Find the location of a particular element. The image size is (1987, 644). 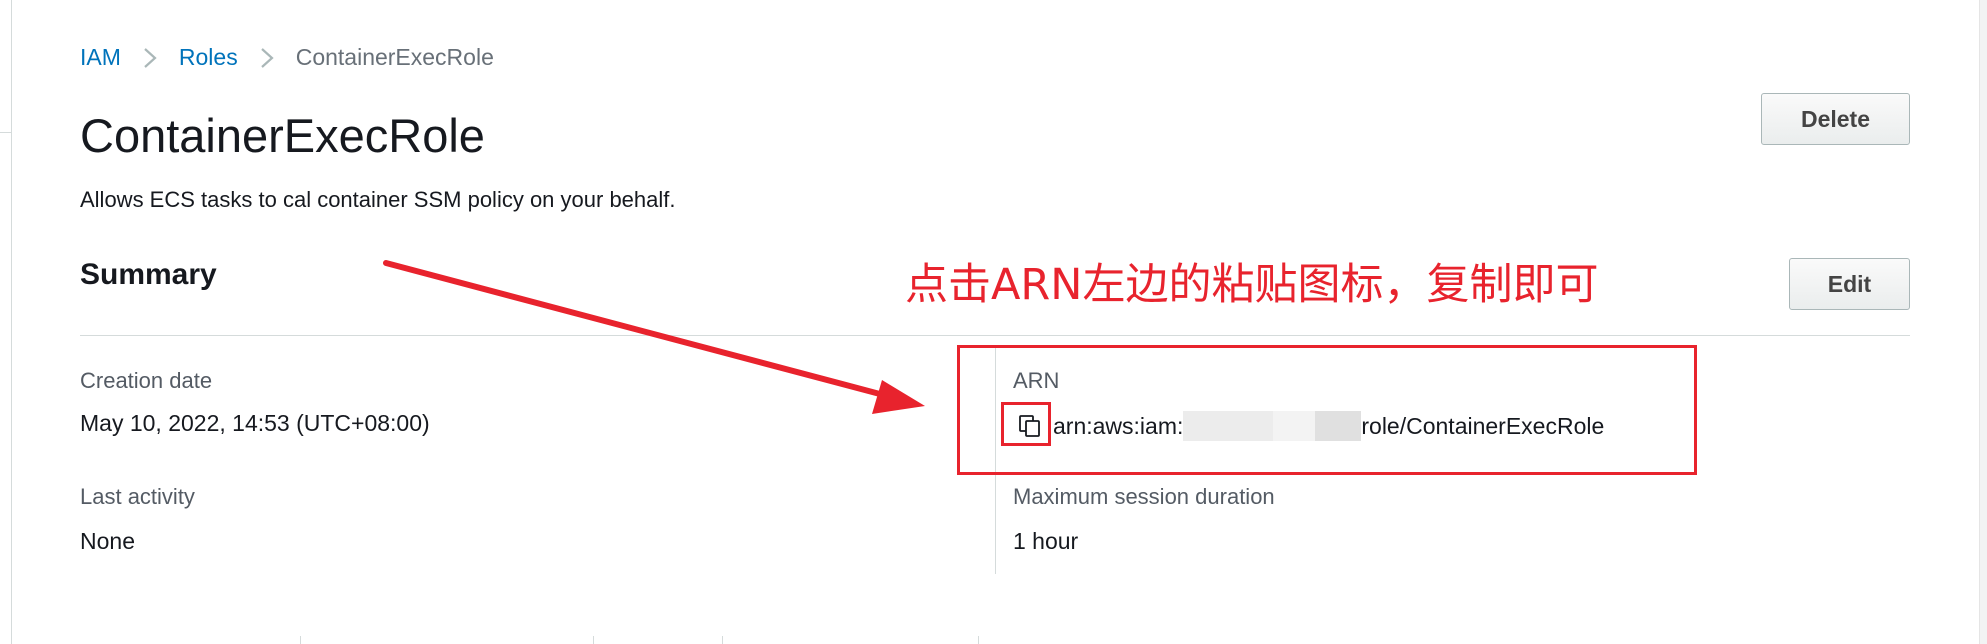

breadcrumb-iam-link: IAM is located at coordinates (100, 57).